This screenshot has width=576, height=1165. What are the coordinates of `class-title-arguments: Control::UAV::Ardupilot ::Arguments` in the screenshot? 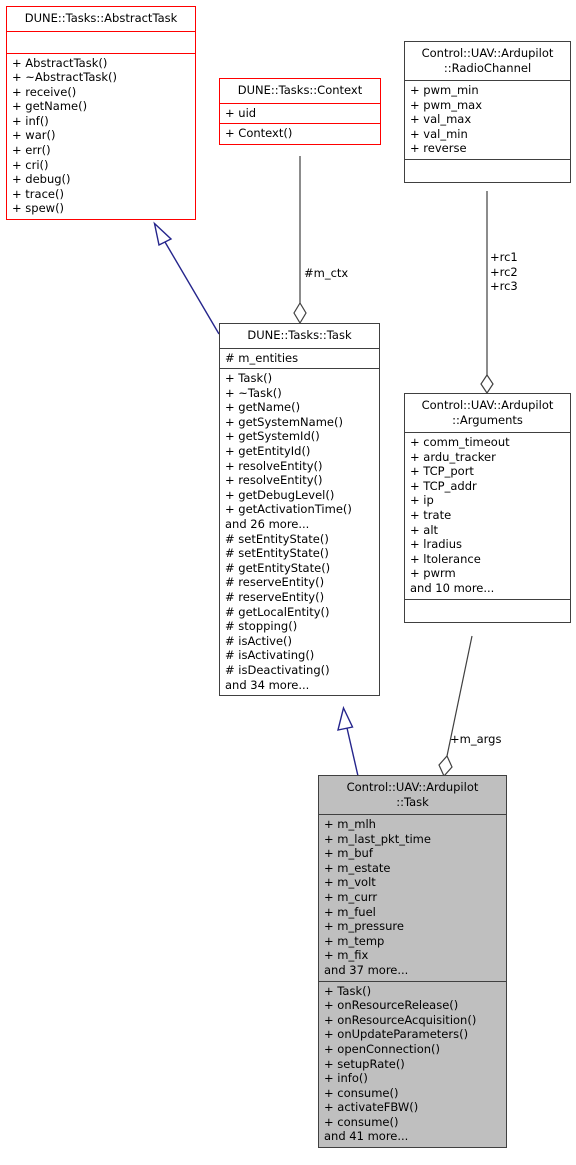 It's located at (487, 413).